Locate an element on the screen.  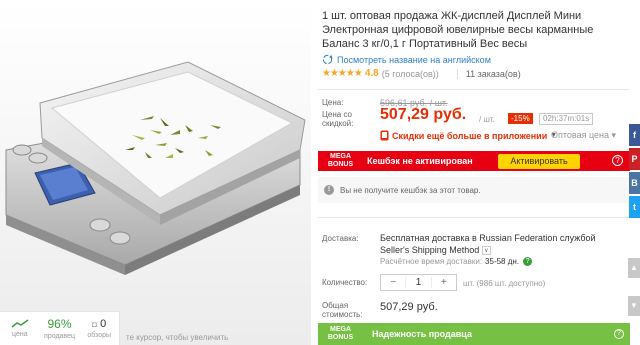
social-share-rail: f P B t is located at coordinates (634, 172).